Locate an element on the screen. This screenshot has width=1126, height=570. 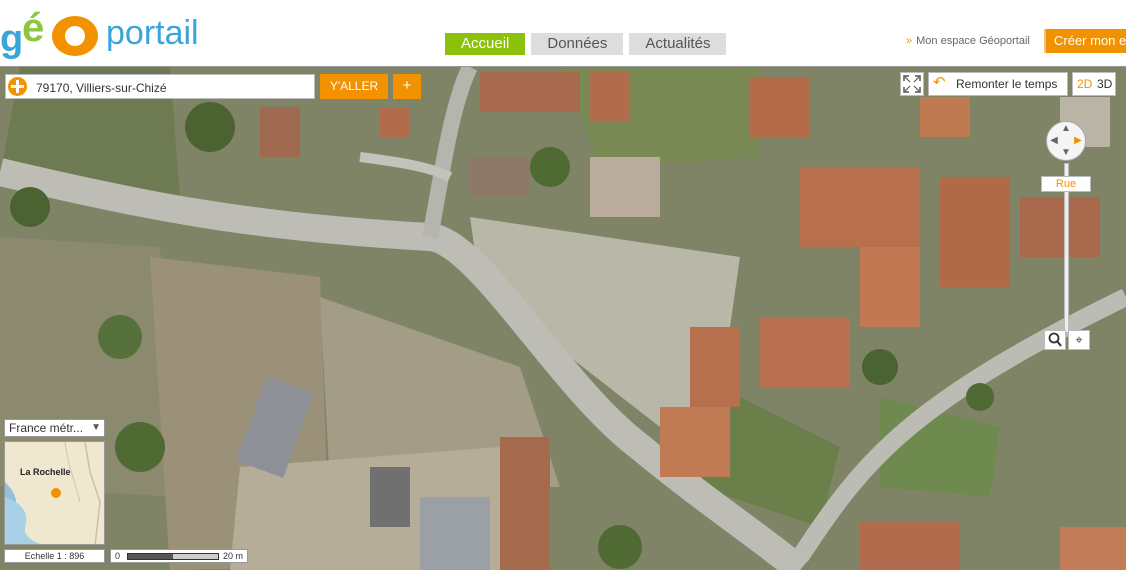
logo-part: é is located at coordinates (33, 28).